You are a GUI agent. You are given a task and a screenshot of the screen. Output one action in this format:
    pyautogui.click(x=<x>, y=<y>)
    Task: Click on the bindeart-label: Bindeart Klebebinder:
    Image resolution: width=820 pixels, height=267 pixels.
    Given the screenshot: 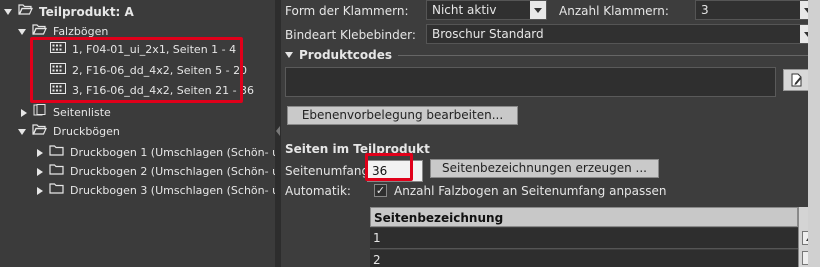 What is the action you would take?
    pyautogui.click(x=350, y=35)
    